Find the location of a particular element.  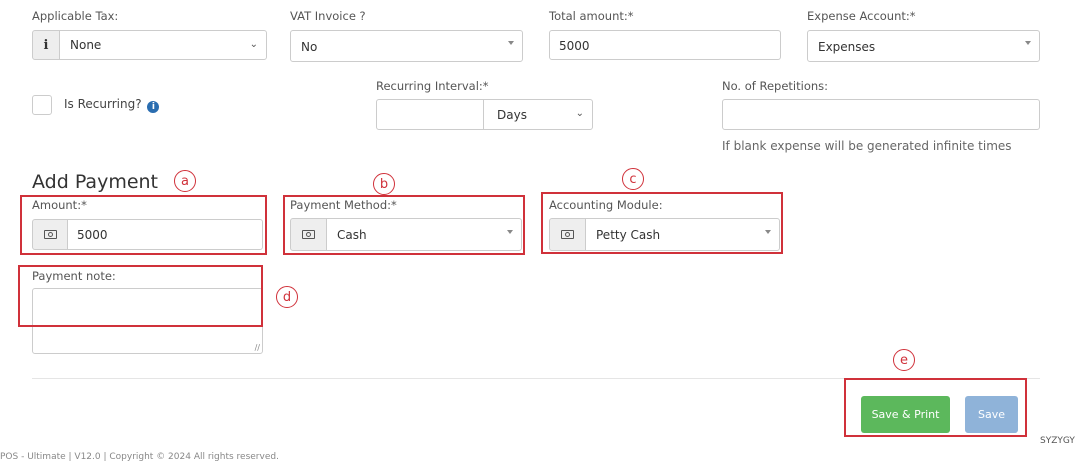

total-amount-input: 5000 is located at coordinates (665, 45).